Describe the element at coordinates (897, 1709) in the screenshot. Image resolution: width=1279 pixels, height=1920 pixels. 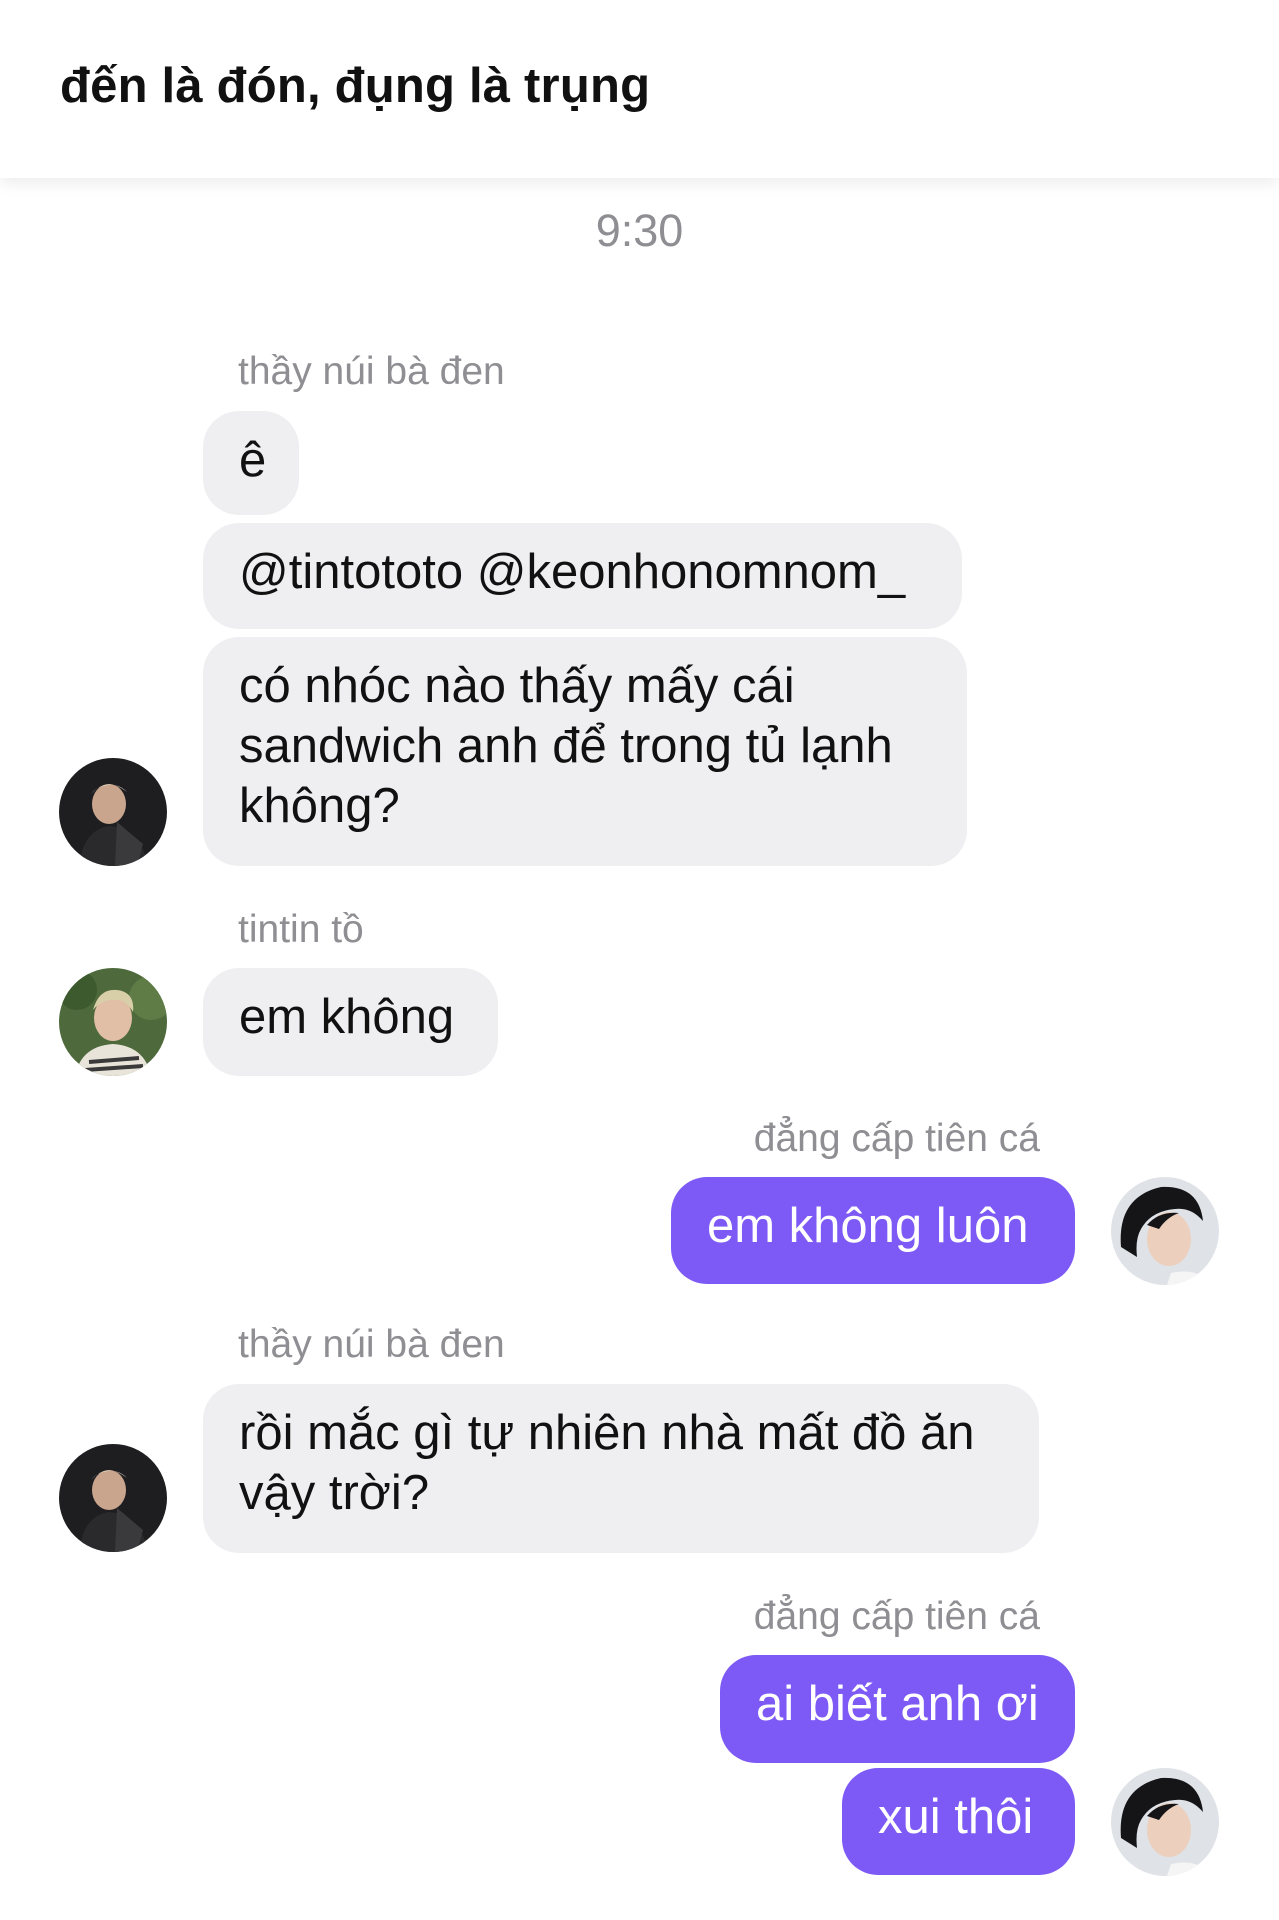
I see `message-bubble-outgoing: ai biết anh ơi` at that location.